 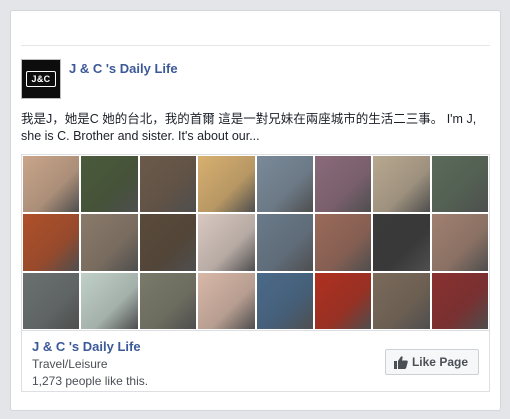 I want to click on divider, so click(x=255, y=45).